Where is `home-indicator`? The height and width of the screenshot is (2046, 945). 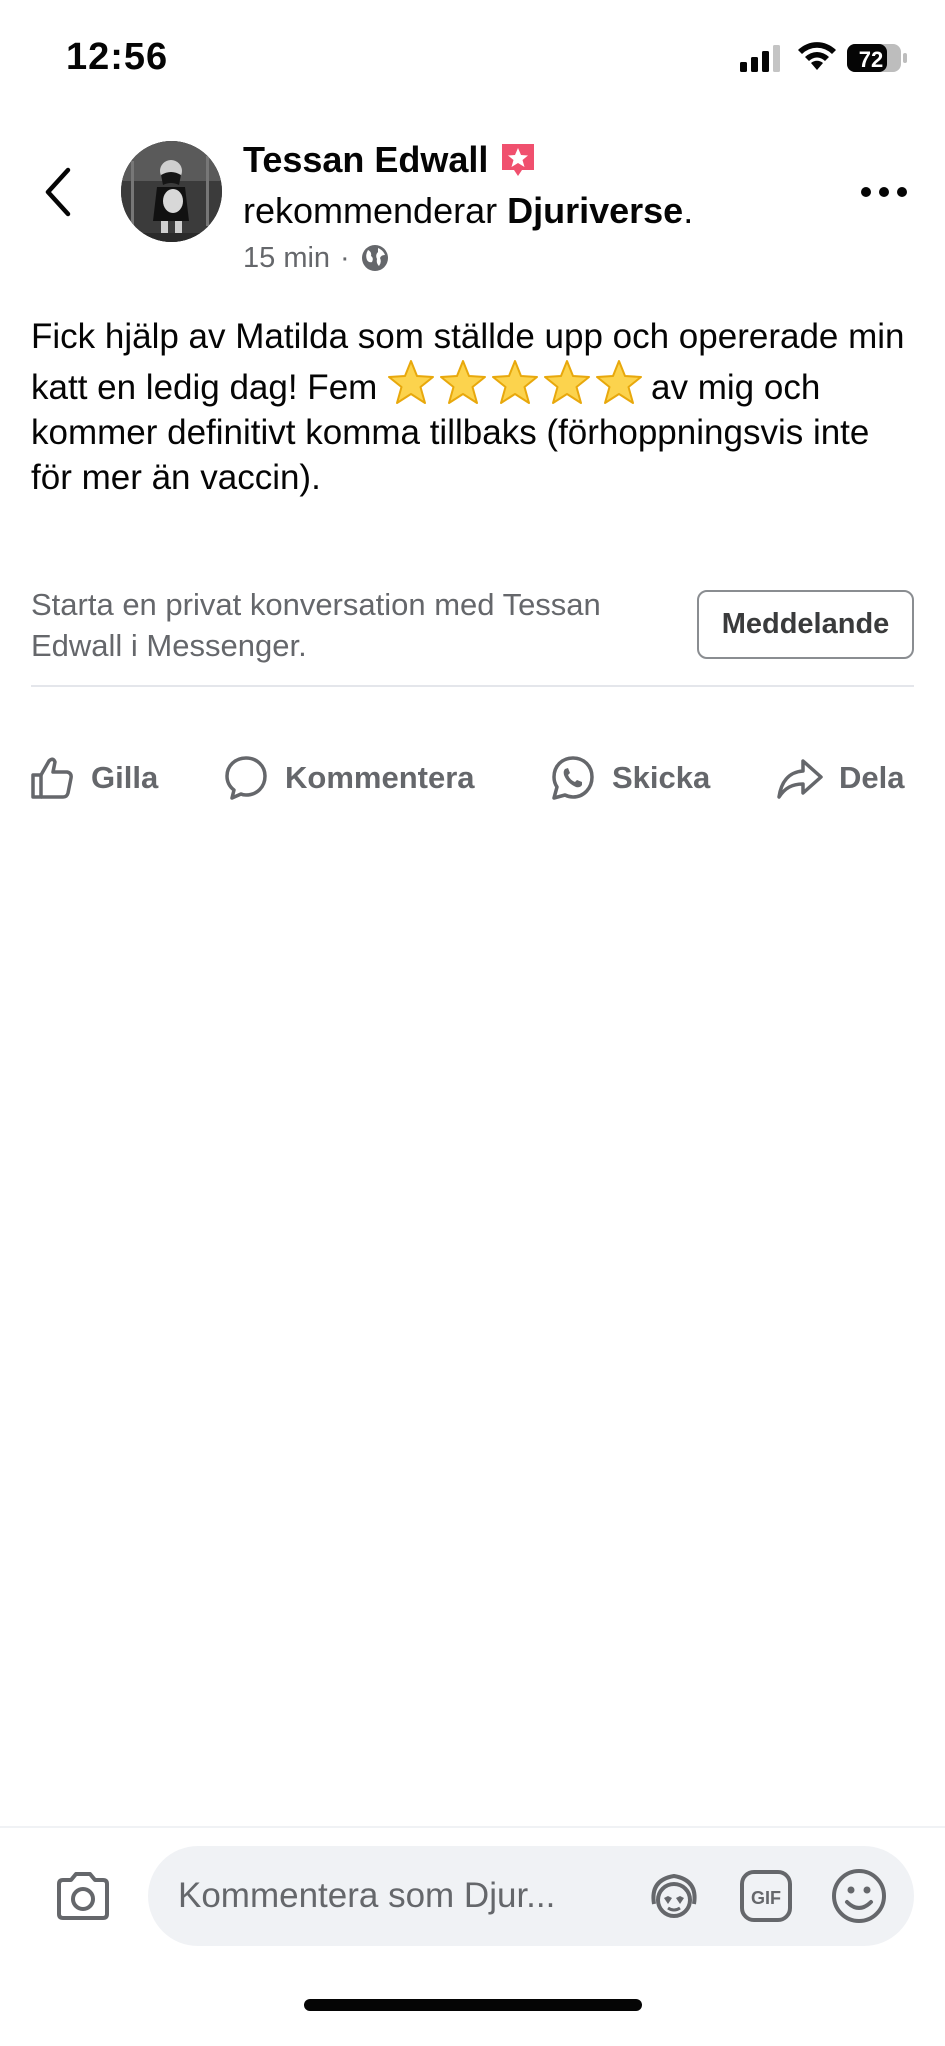
home-indicator is located at coordinates (473, 2005).